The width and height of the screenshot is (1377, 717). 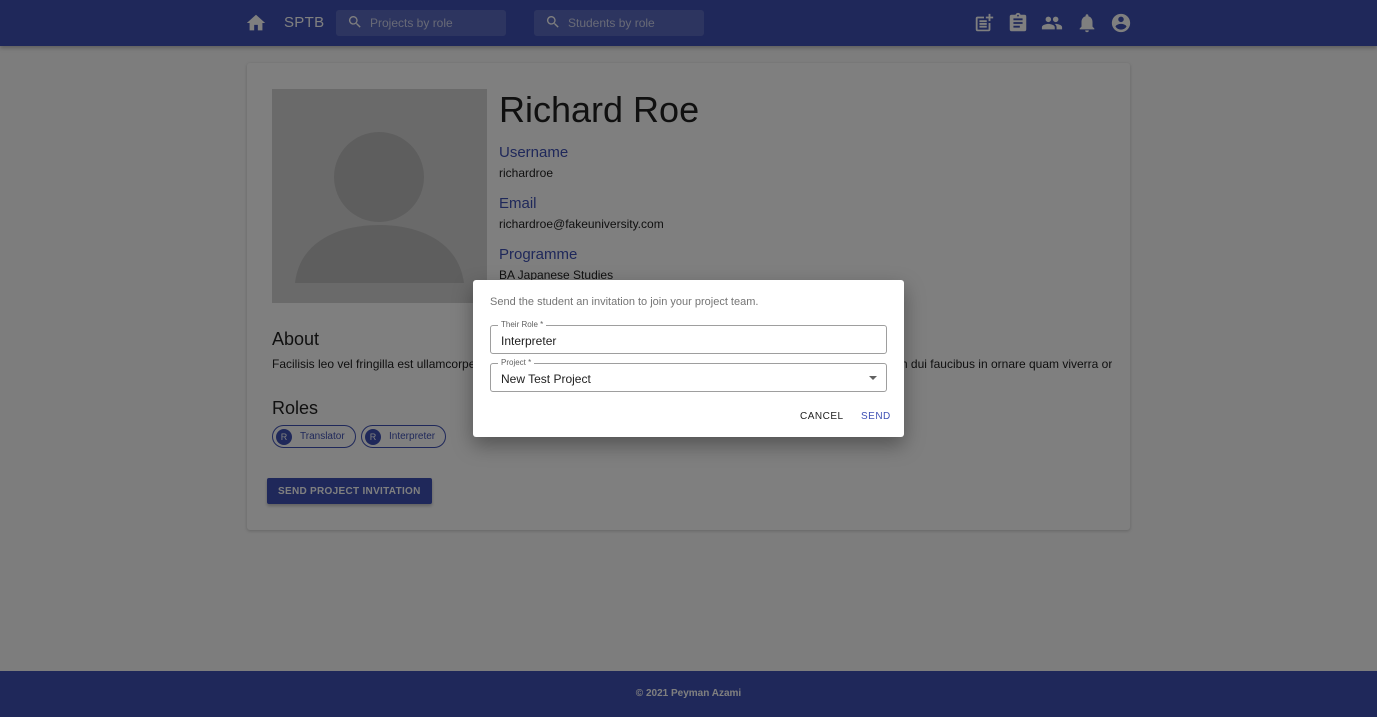 I want to click on project-select: Project * New Test Project, so click(x=688, y=375).